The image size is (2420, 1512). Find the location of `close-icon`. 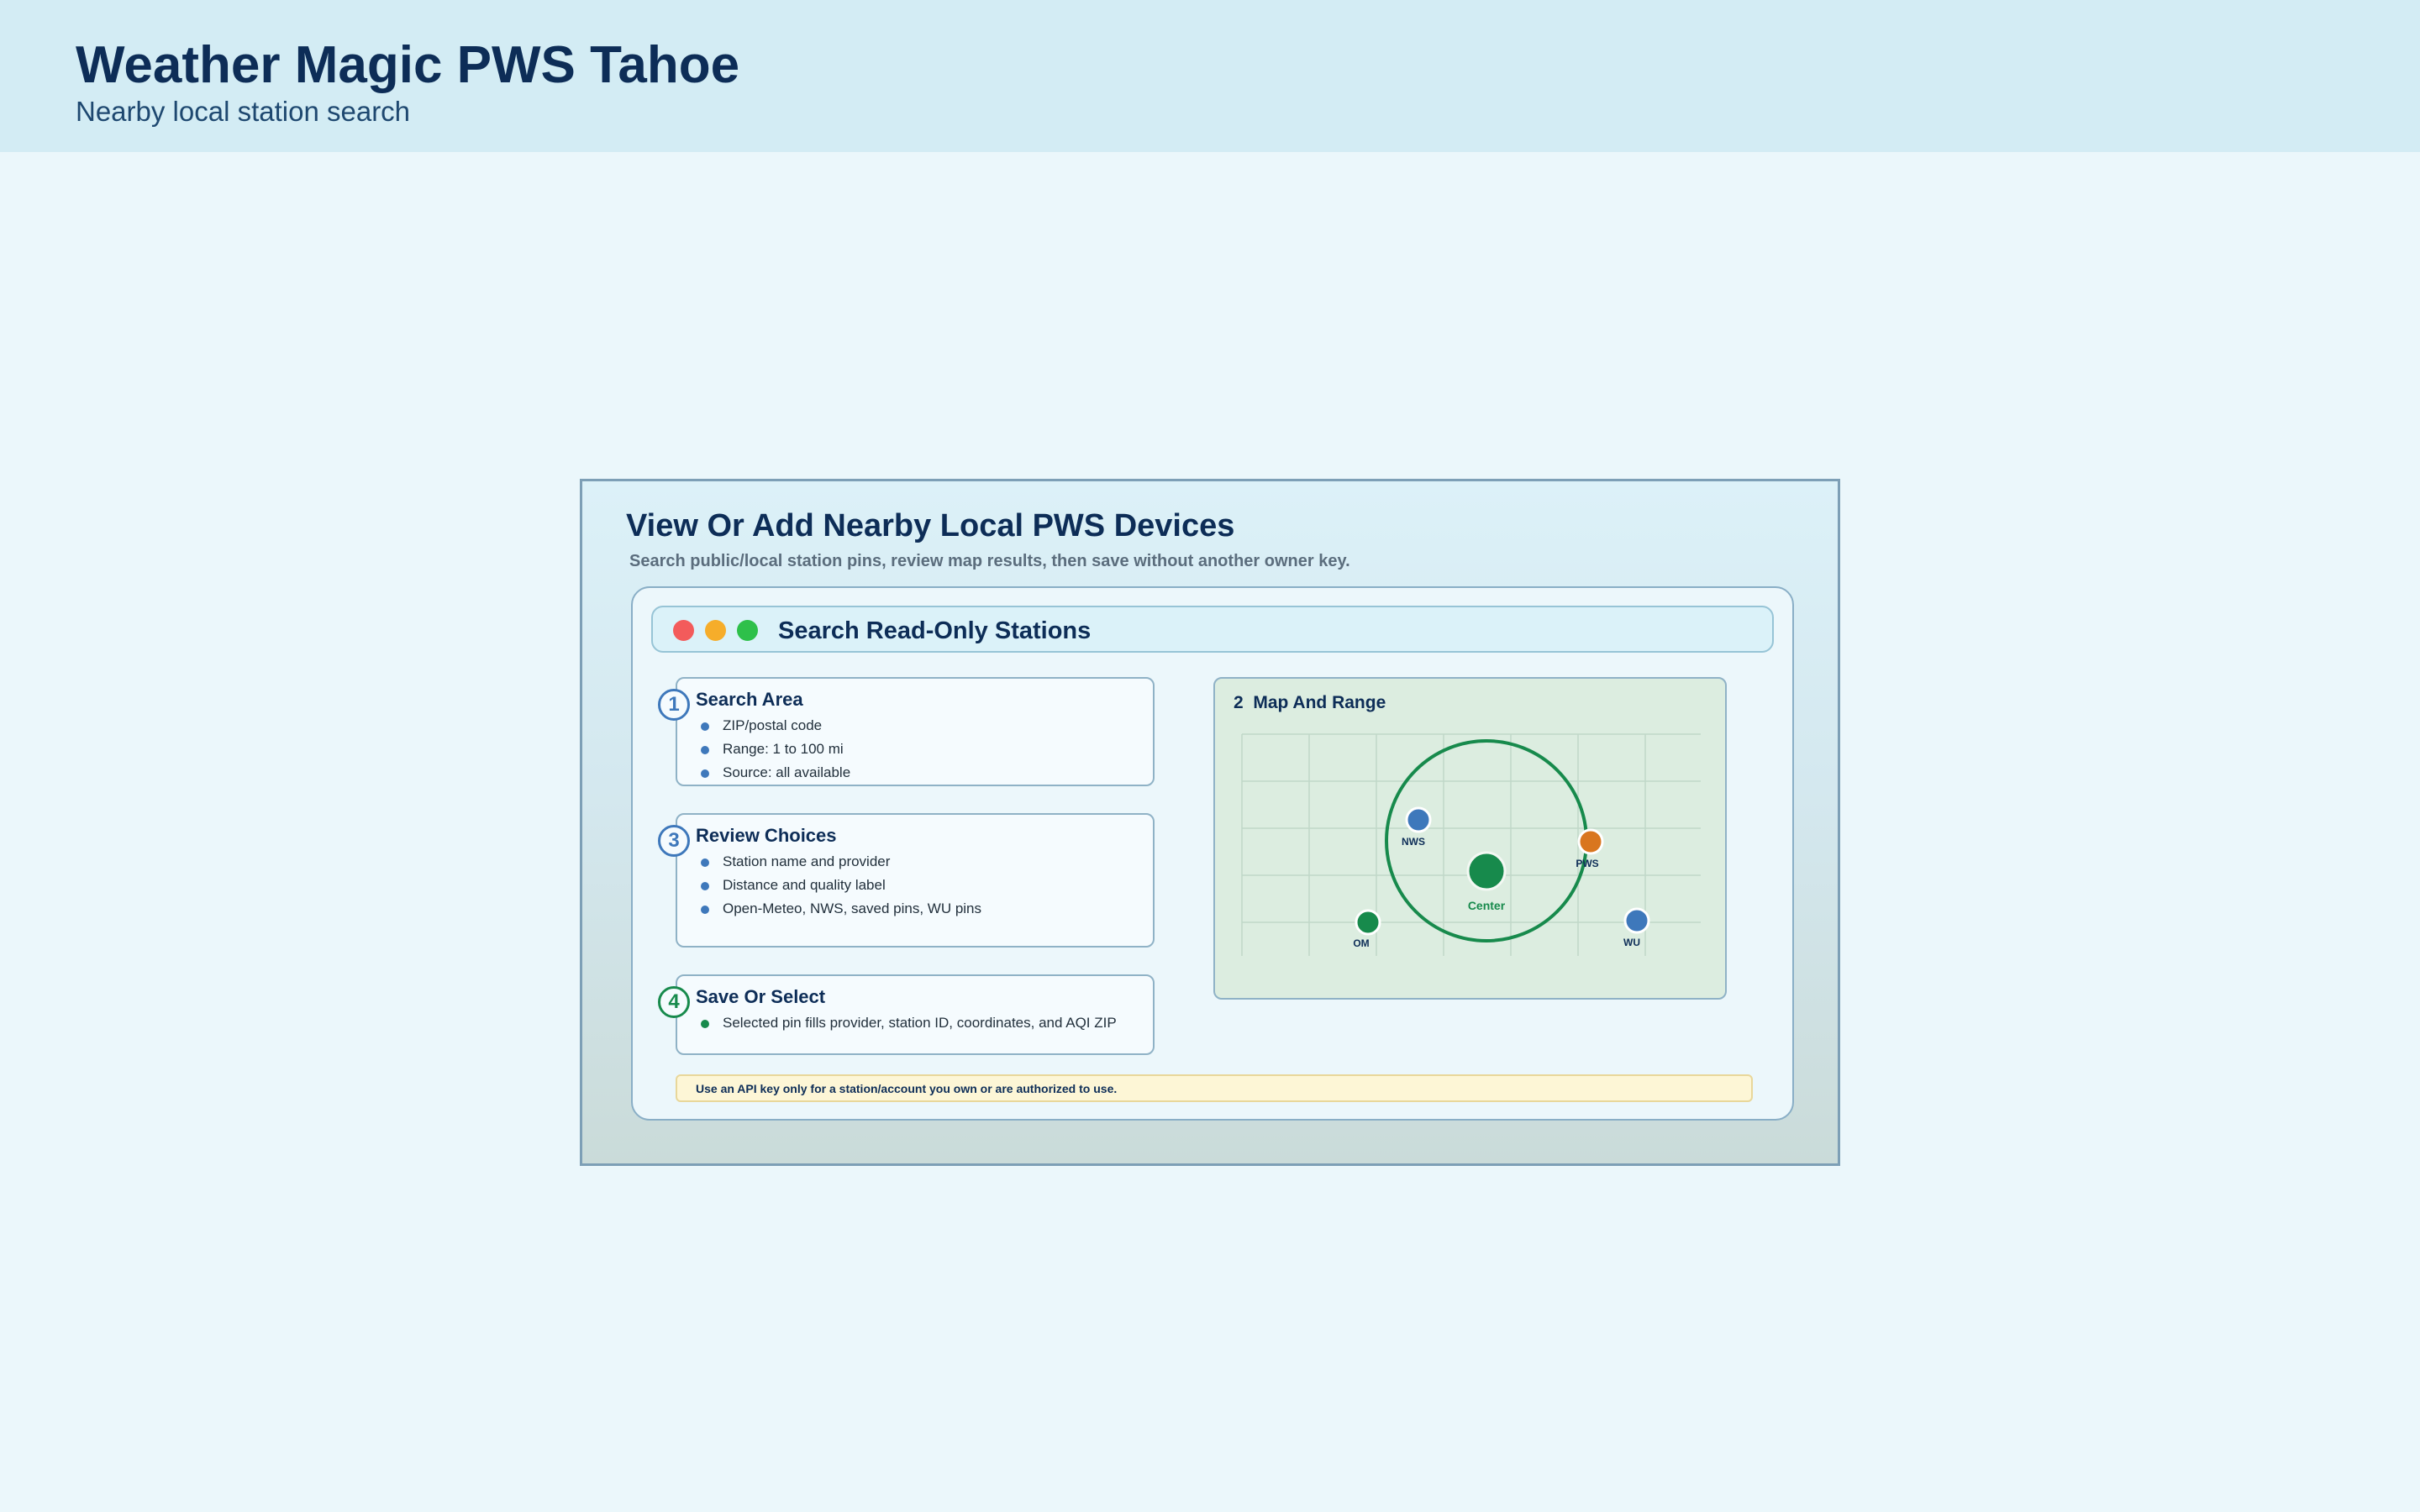

close-icon is located at coordinates (683, 630).